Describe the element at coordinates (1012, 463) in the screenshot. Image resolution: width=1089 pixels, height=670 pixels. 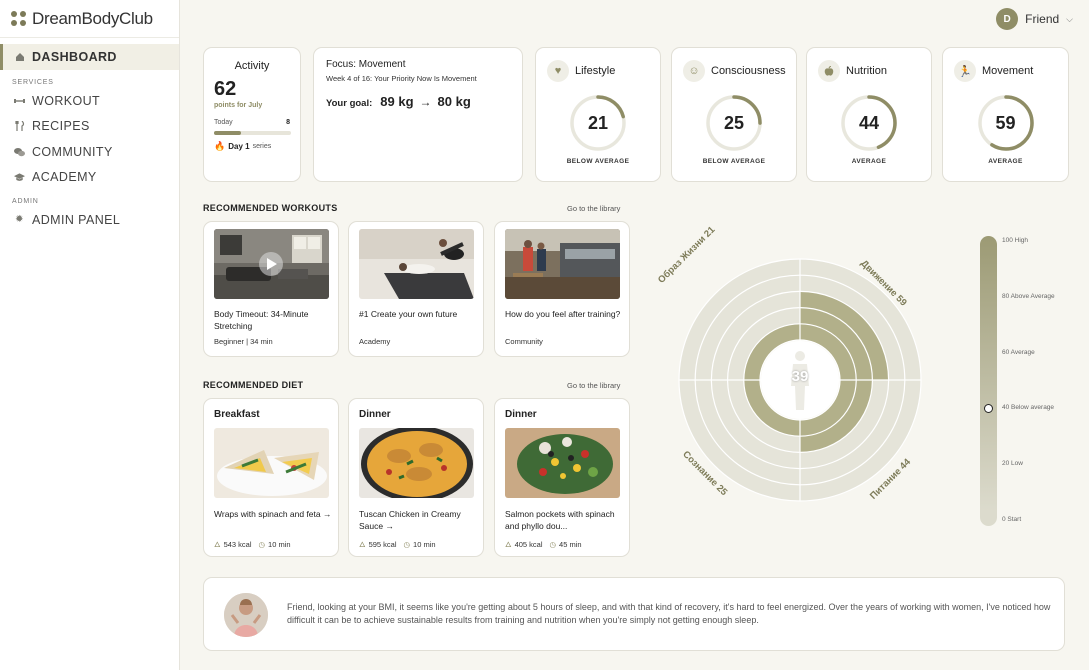
I see `scale-label: 20 Low` at that location.